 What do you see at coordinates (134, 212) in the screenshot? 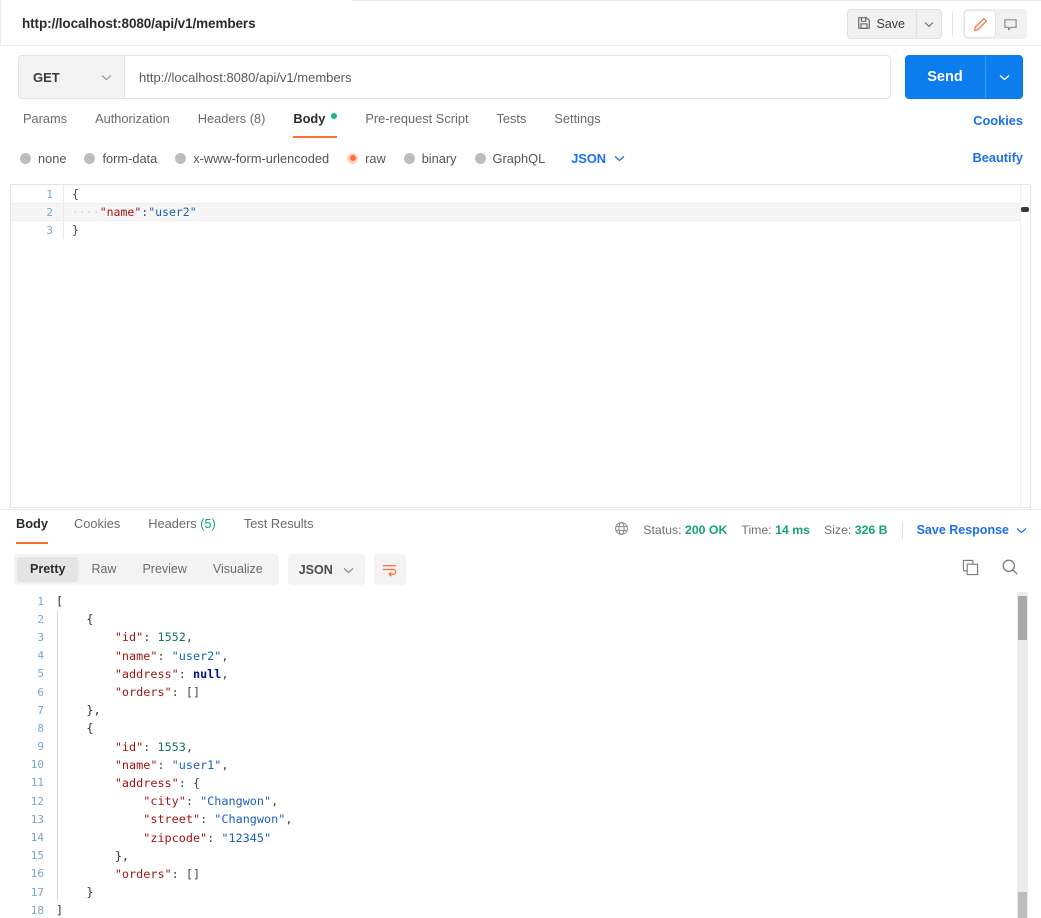
I see `code-text: ····"name":"user2"` at bounding box center [134, 212].